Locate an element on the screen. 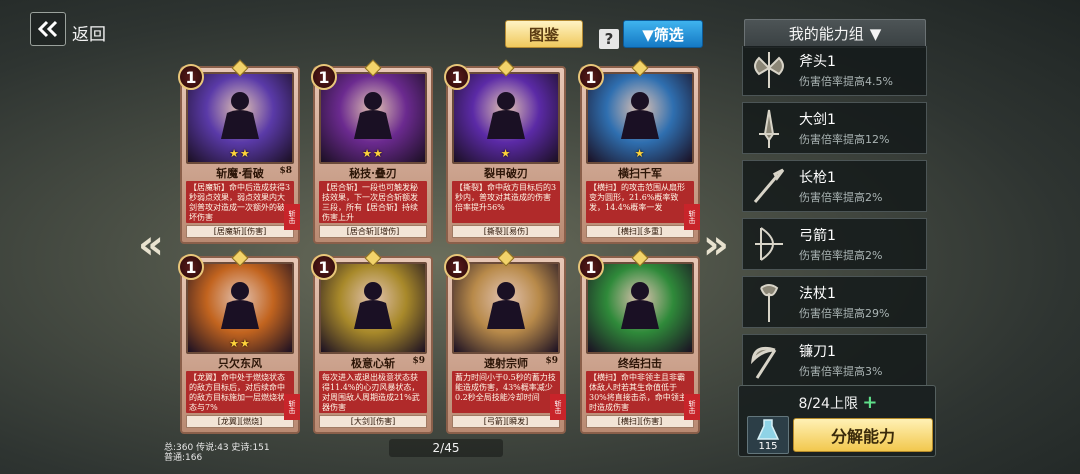 Image resolution: width=1080 pixels, height=474 pixels. card-stats: 总:360 传说:43 史诗:151 普通:166 is located at coordinates (217, 453).